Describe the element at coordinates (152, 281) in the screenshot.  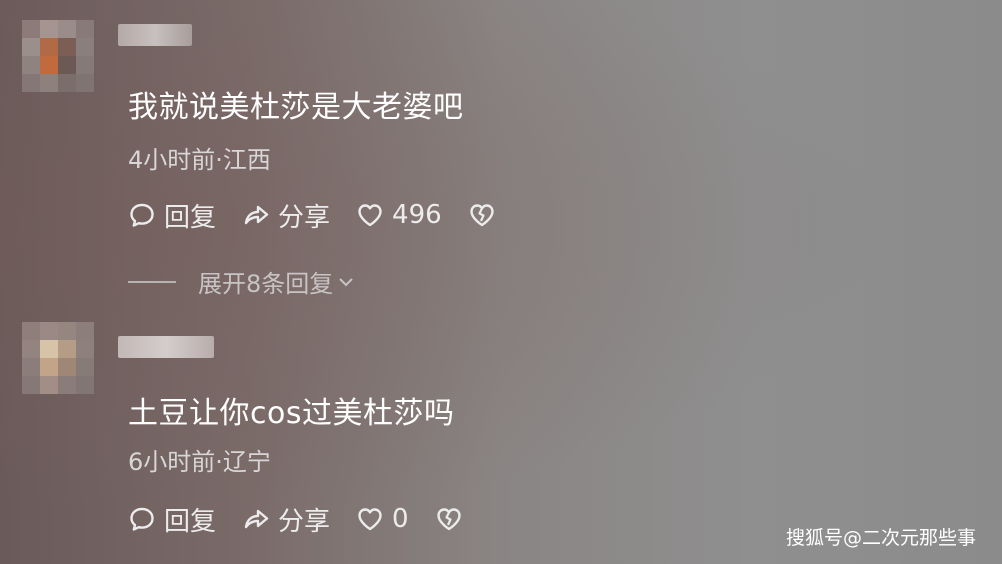
I see `expand-divider` at that location.